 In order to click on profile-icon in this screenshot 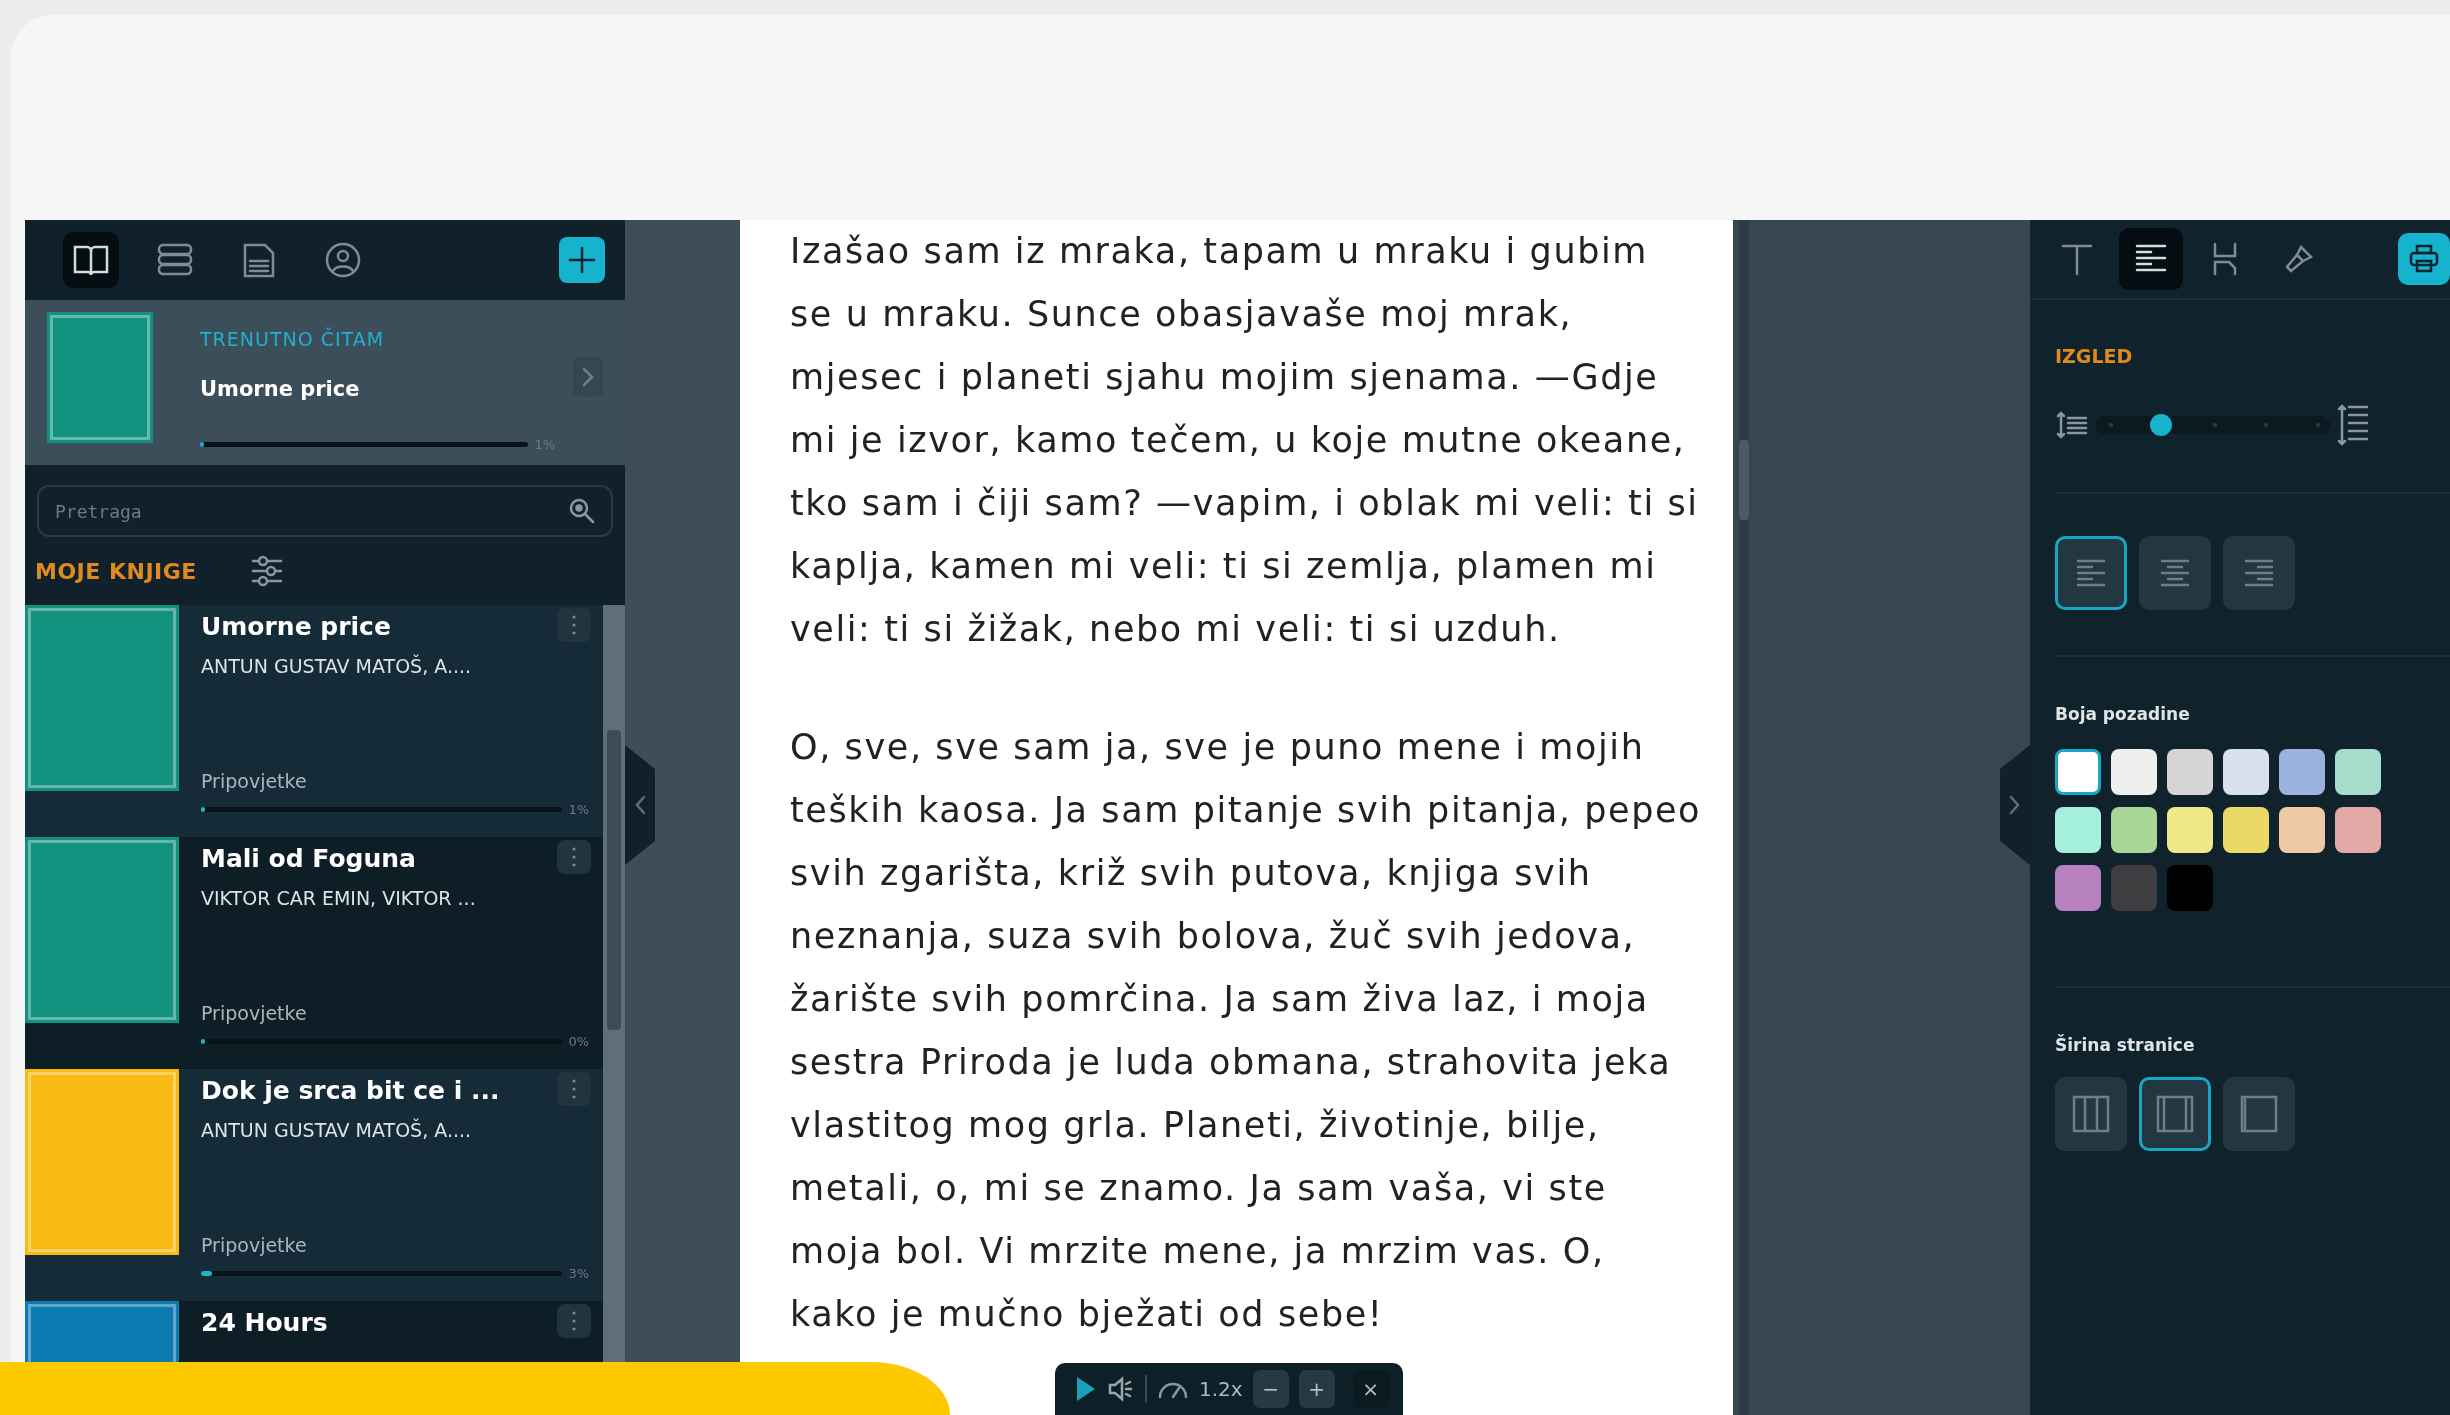, I will do `click(343, 260)`.